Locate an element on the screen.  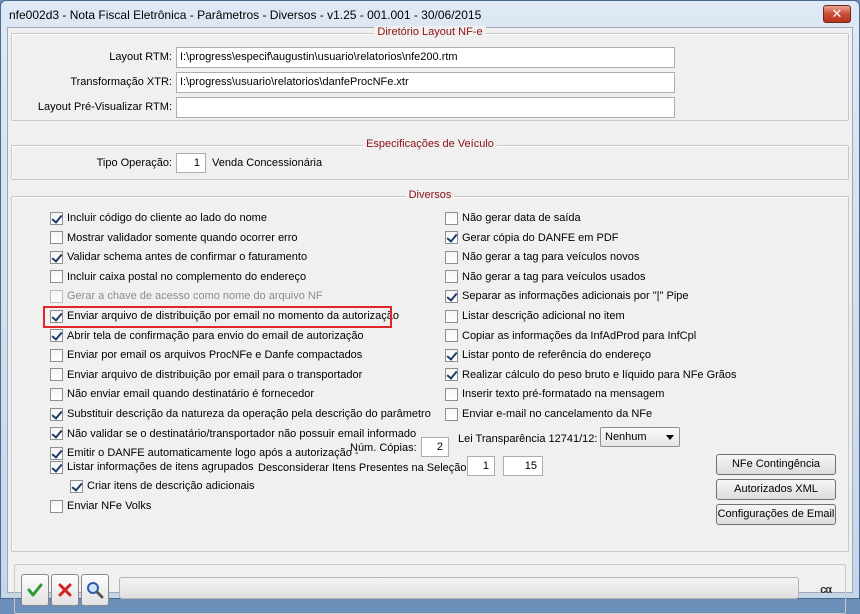
nfe-contingency-button: NFe Contingência is located at coordinates (776, 464).